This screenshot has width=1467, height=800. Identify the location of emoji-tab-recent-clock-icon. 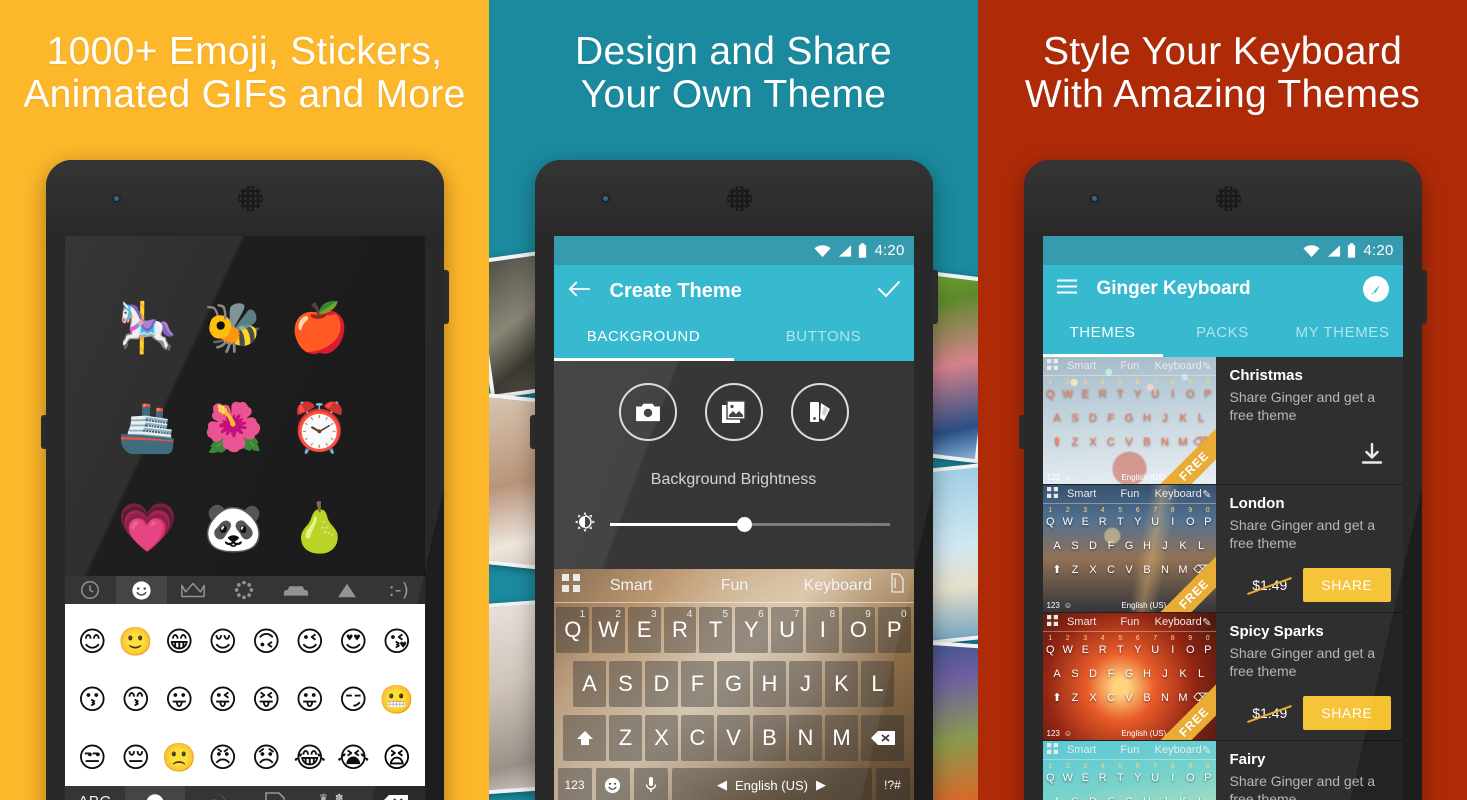
(90, 590).